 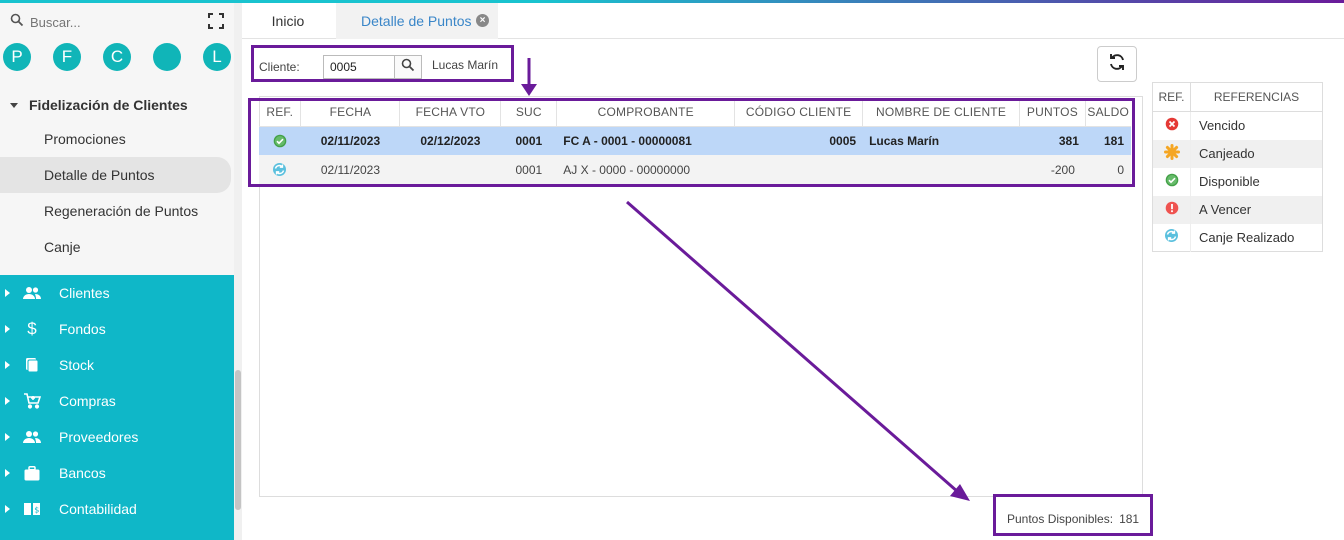 What do you see at coordinates (1172, 125) in the screenshot?
I see `vencido-icon` at bounding box center [1172, 125].